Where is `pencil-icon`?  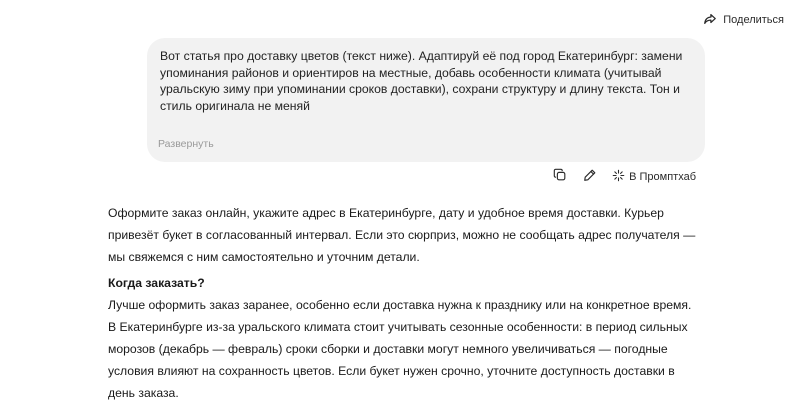
pencil-icon is located at coordinates (590, 177).